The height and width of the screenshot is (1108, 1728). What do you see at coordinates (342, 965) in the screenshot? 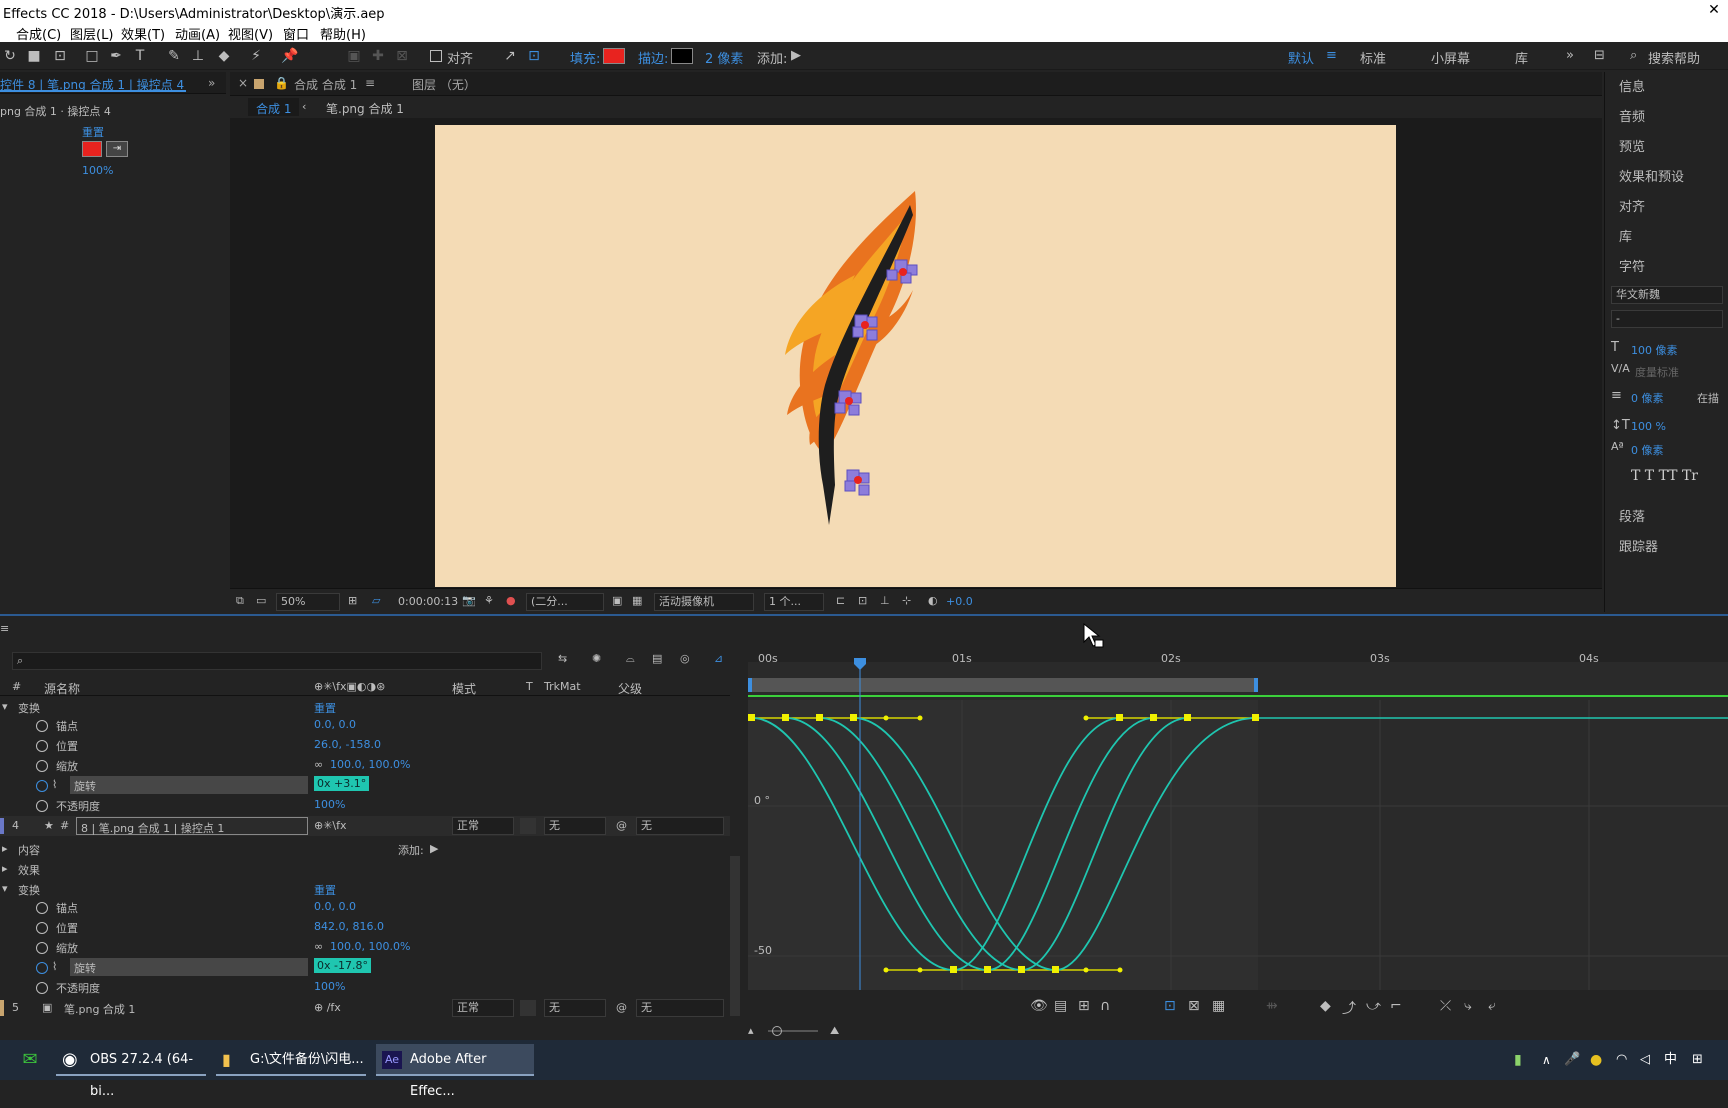
I see `prop-rotation-value: 0x -17.8°` at bounding box center [342, 965].